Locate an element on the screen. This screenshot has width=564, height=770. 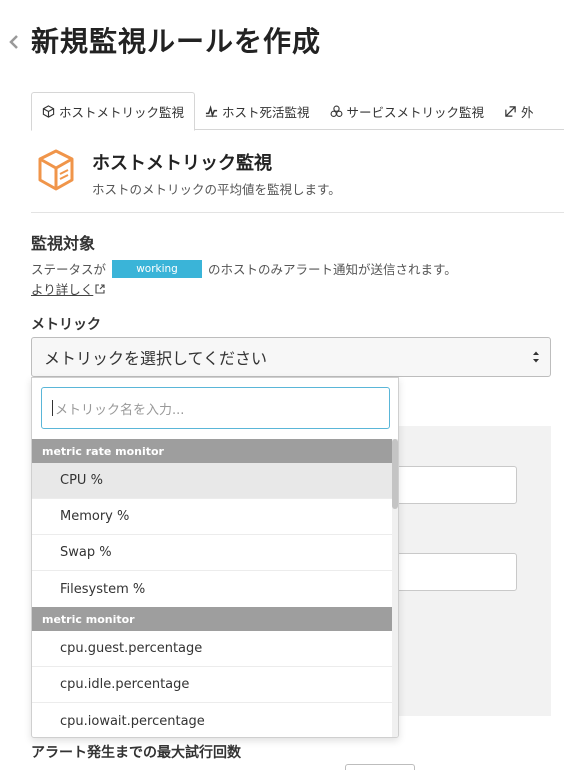
tab-label: ホストメトリック監視 is located at coordinates (122, 112).